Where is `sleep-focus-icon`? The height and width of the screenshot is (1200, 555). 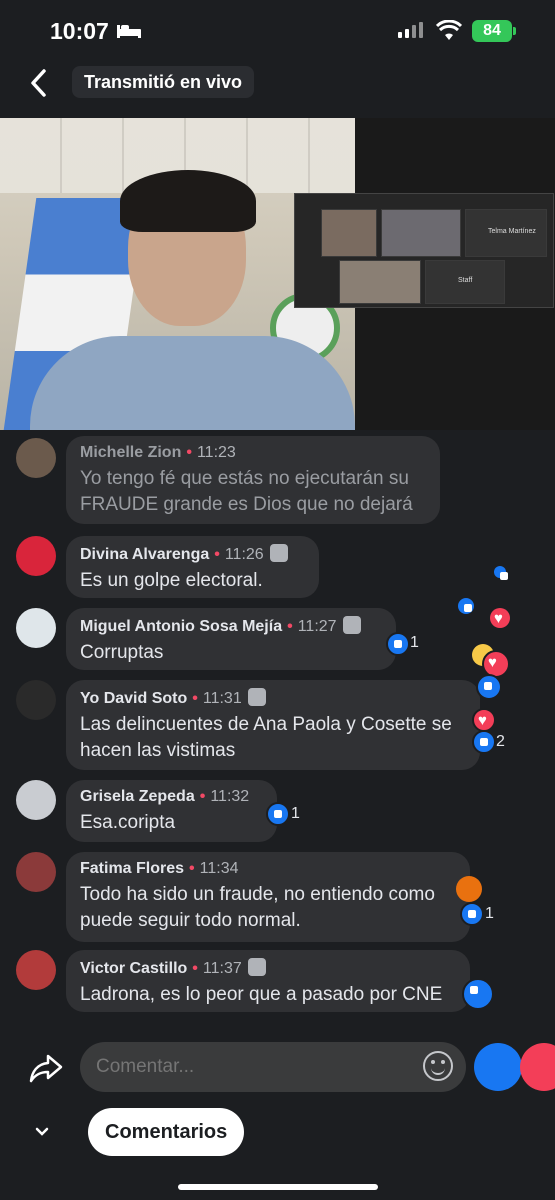 sleep-focus-icon is located at coordinates (129, 31).